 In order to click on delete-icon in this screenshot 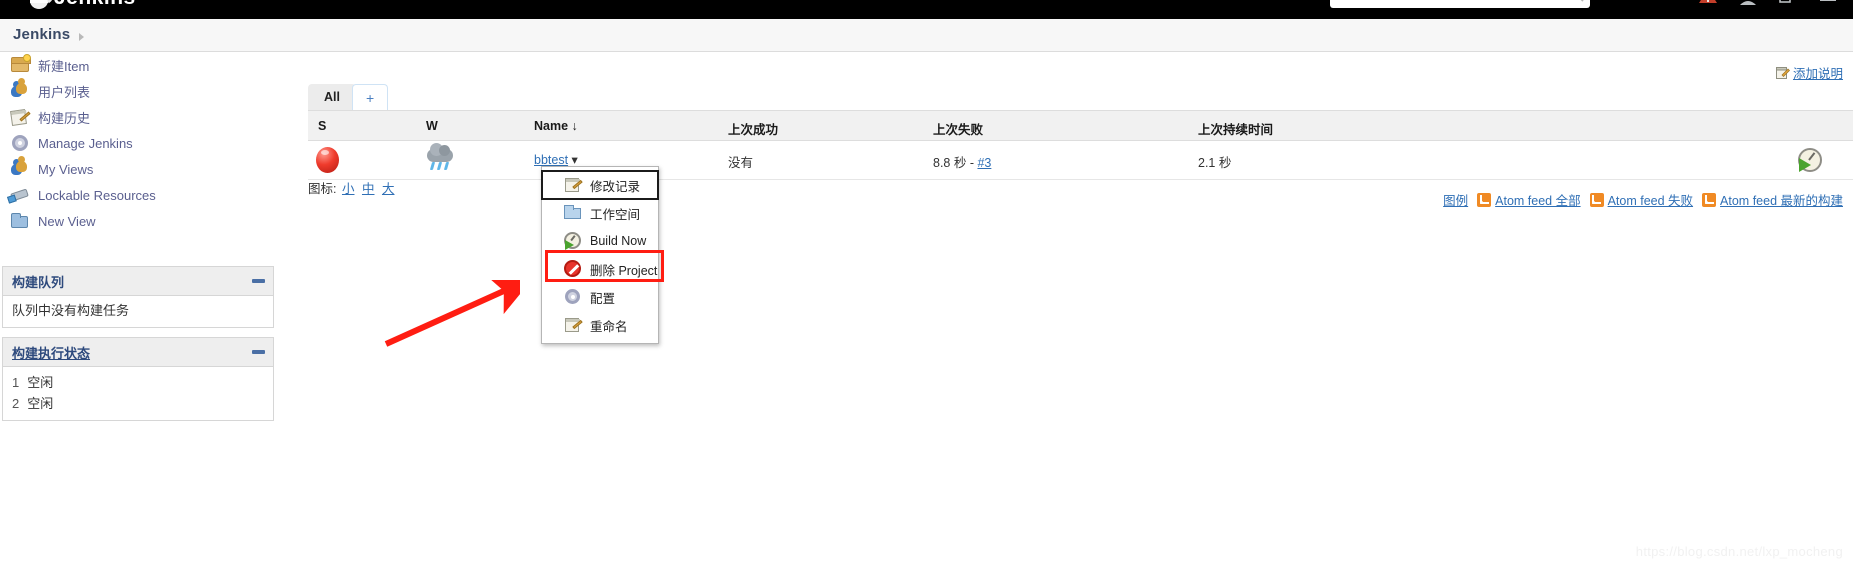, I will do `click(573, 269)`.